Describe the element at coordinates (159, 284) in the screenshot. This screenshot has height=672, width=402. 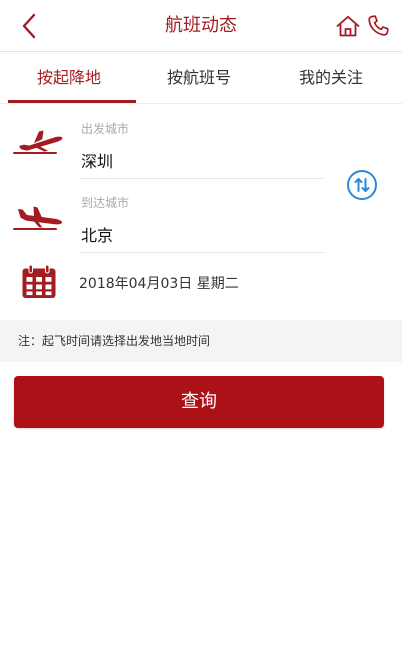
I see `departure-date-value: 2018年04月03日 星期二` at that location.